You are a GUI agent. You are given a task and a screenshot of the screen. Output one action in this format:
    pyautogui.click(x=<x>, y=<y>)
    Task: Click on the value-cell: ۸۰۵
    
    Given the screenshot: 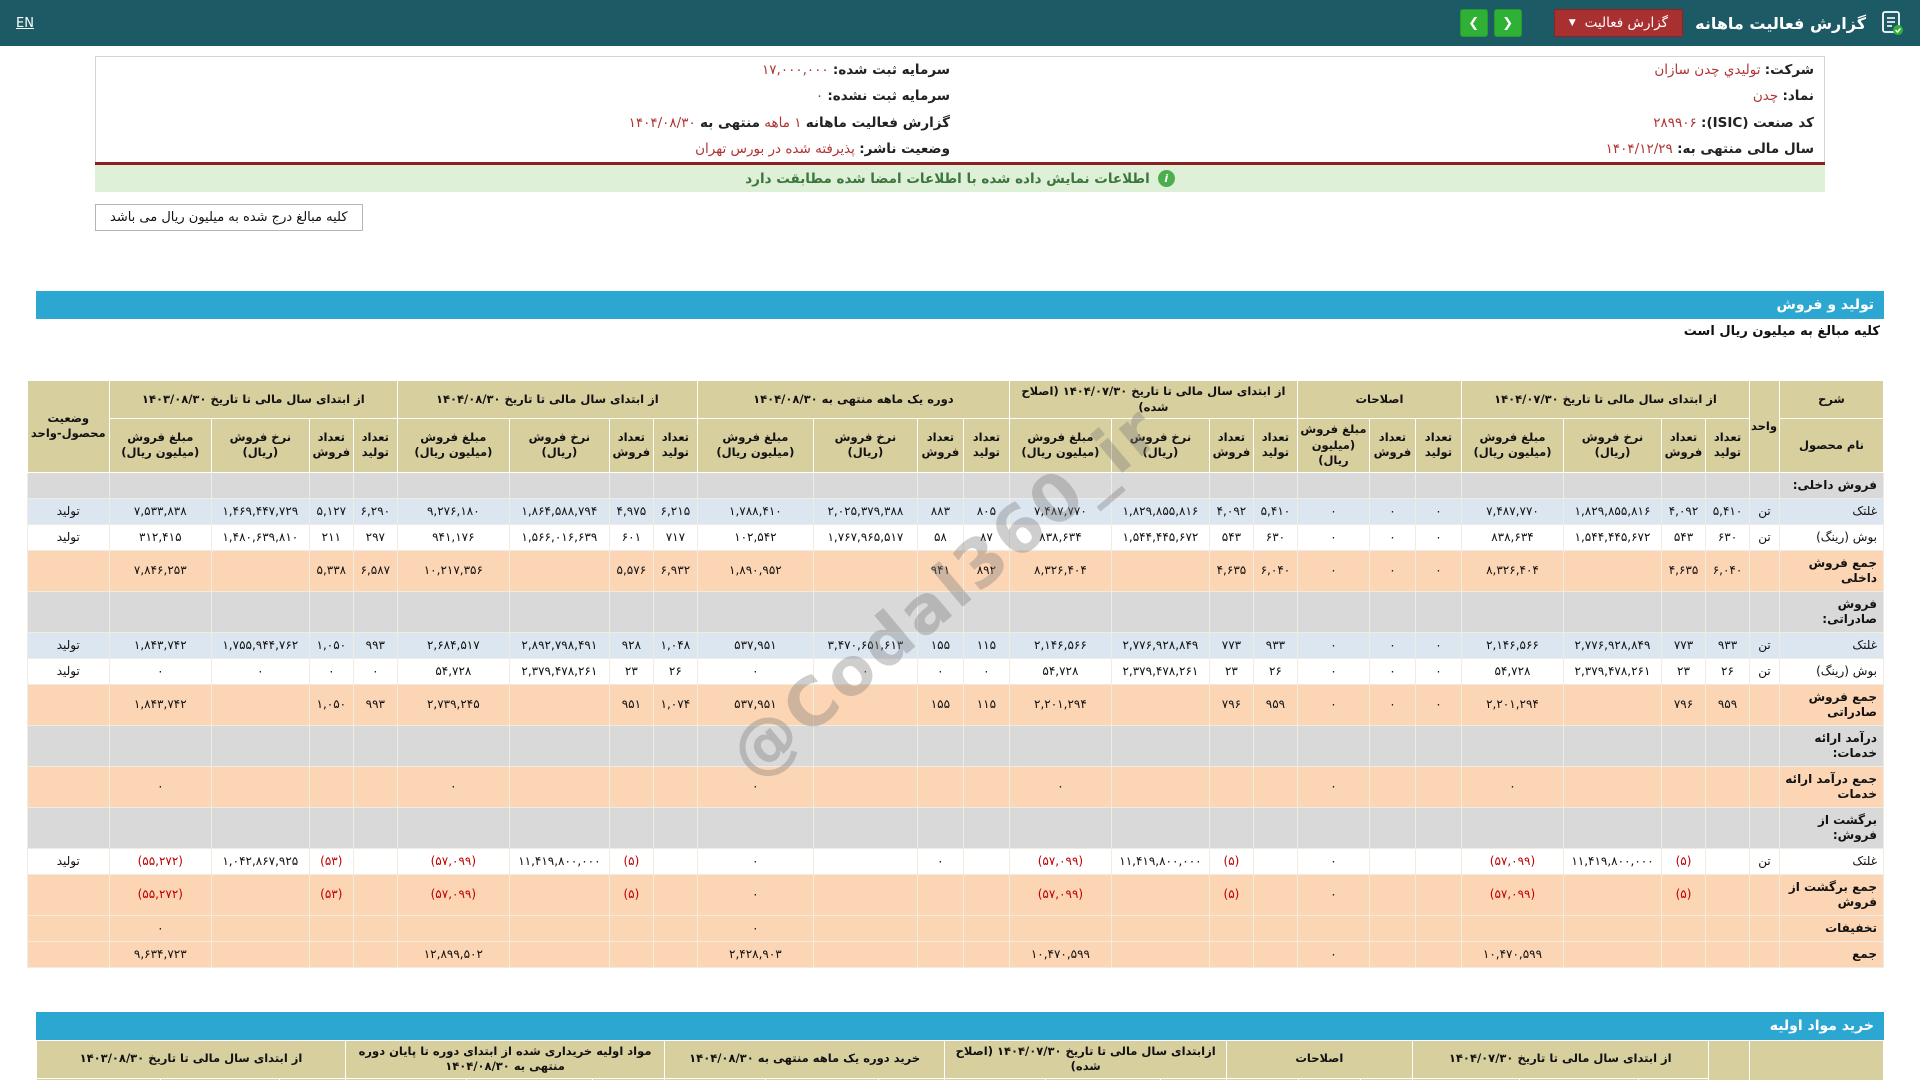 What is the action you would take?
    pyautogui.click(x=986, y=511)
    